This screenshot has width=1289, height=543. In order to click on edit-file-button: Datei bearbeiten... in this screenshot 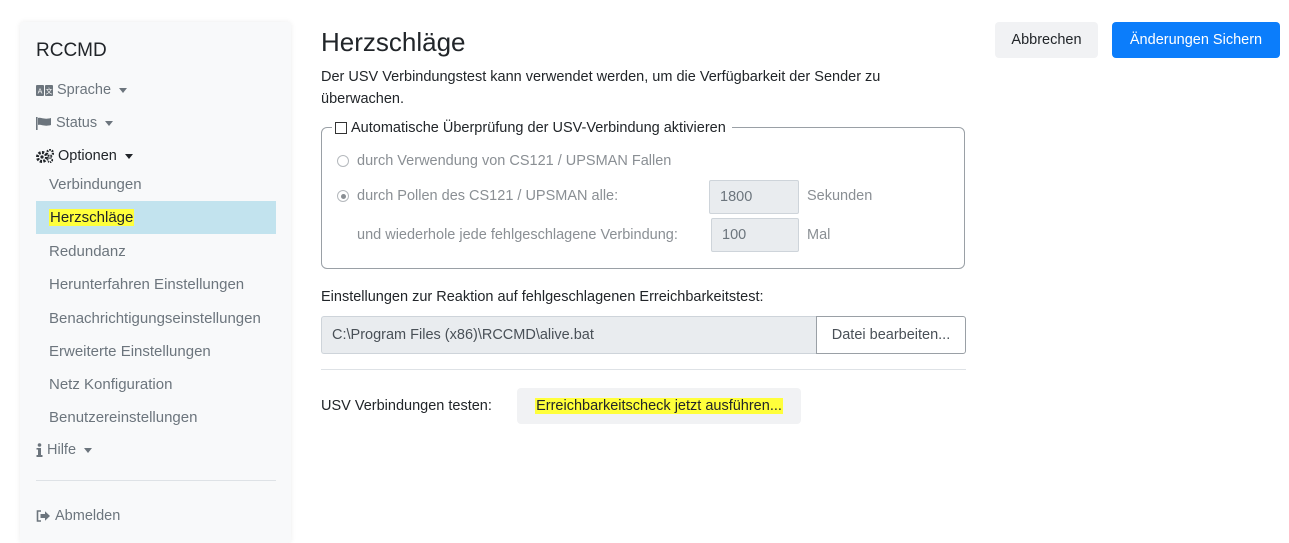, I will do `click(891, 335)`.